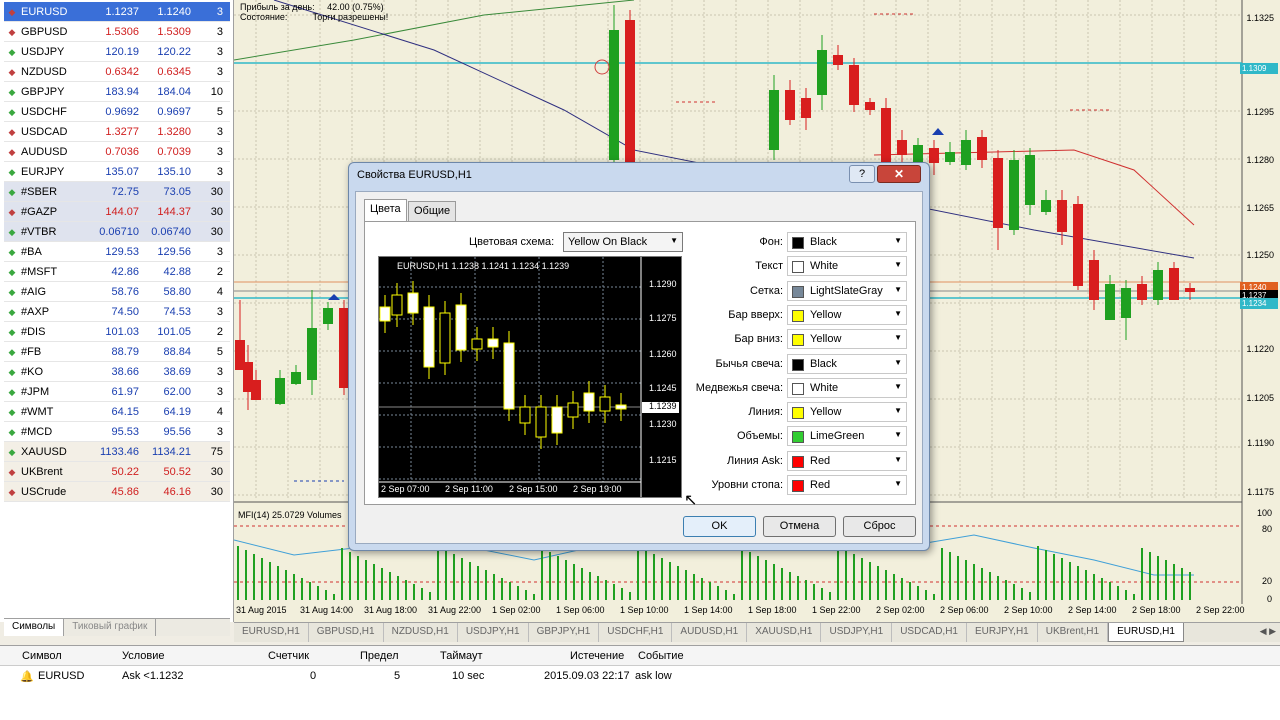  I want to click on alerts-col-counter: Счетчик, so click(288, 656).